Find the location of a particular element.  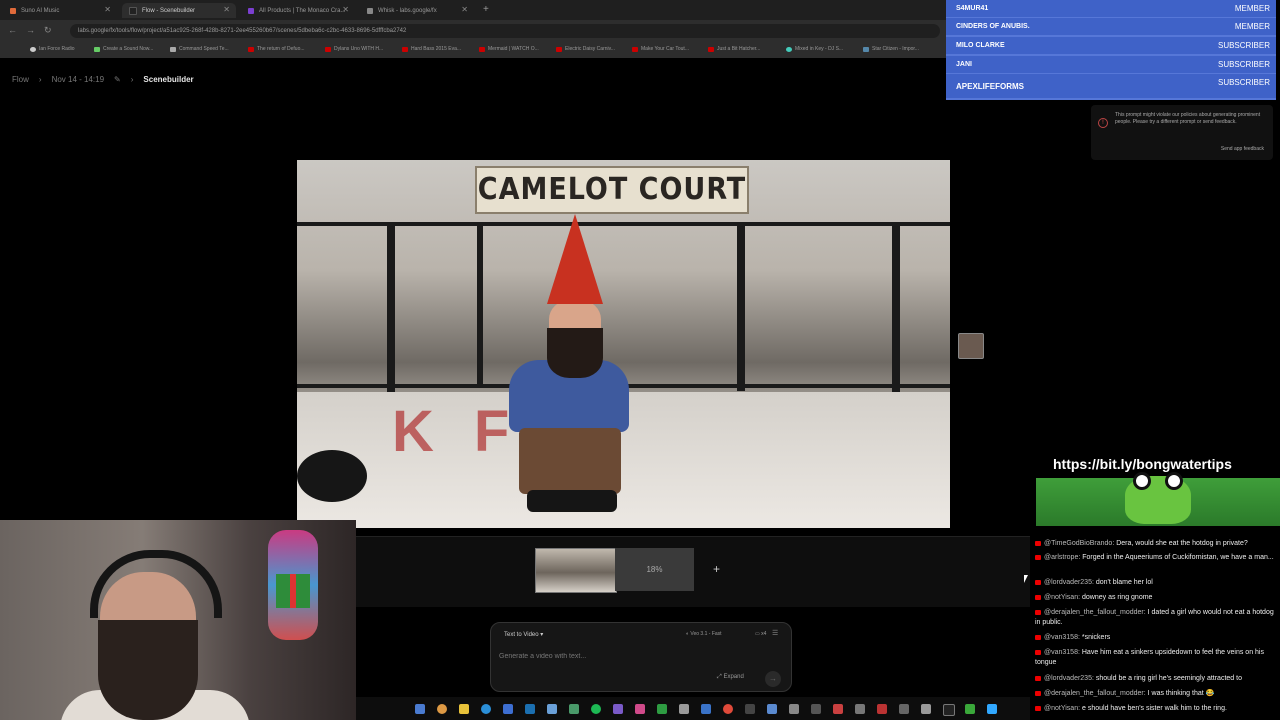

send-feedback-link: Send app feedback is located at coordinates (1242, 149).